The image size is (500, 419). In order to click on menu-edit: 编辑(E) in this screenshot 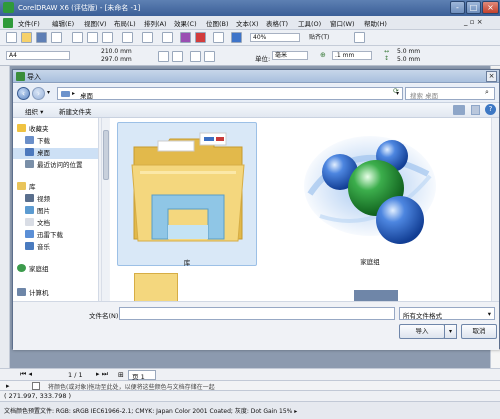, I will do `click(63, 23)`.